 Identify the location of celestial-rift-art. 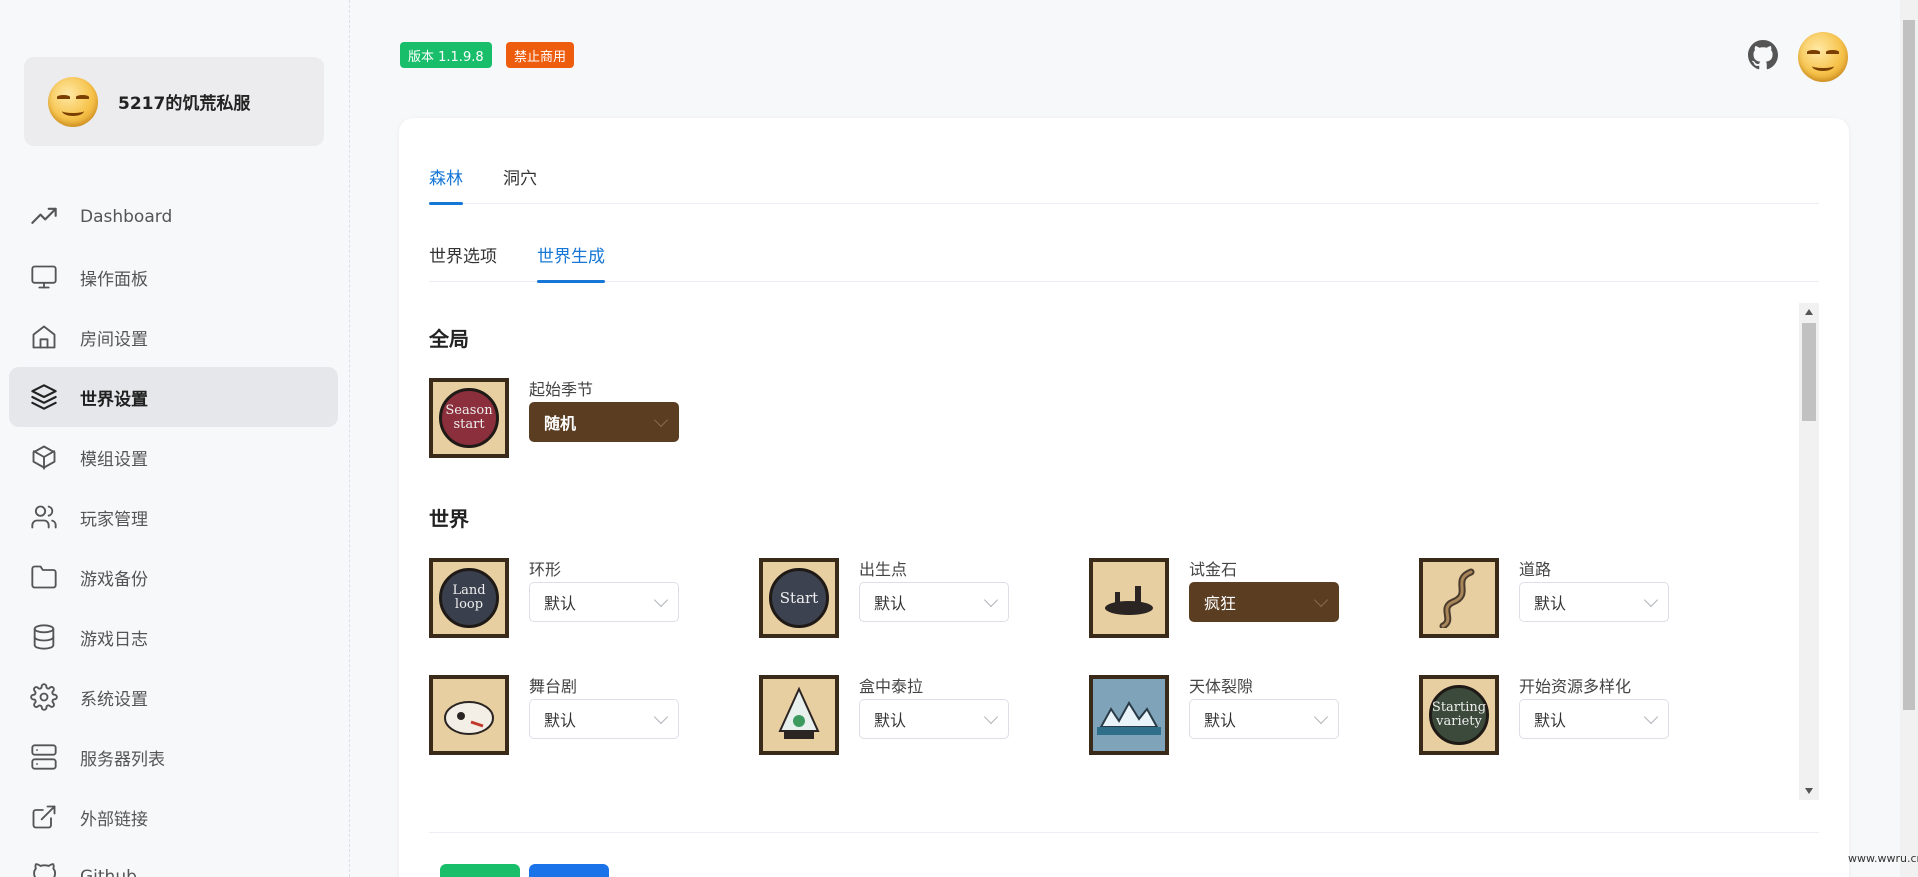
(1129, 718).